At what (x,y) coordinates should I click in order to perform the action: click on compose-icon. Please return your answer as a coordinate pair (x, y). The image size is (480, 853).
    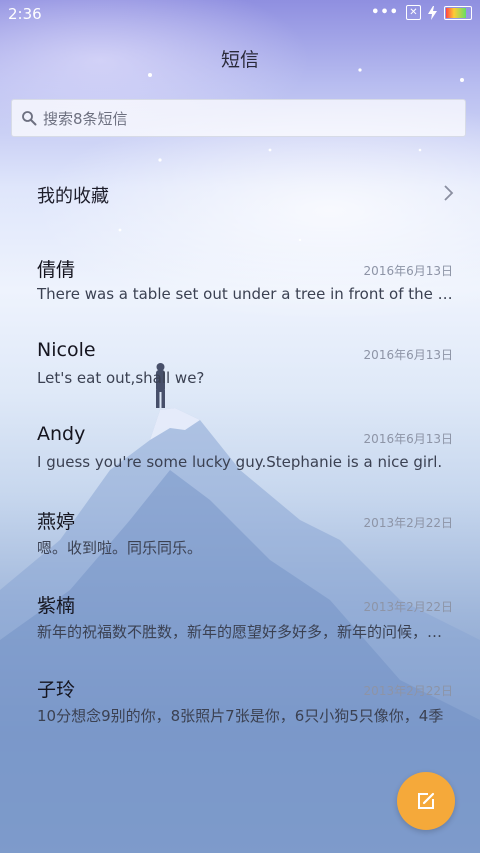
    Looking at the image, I should click on (426, 800).